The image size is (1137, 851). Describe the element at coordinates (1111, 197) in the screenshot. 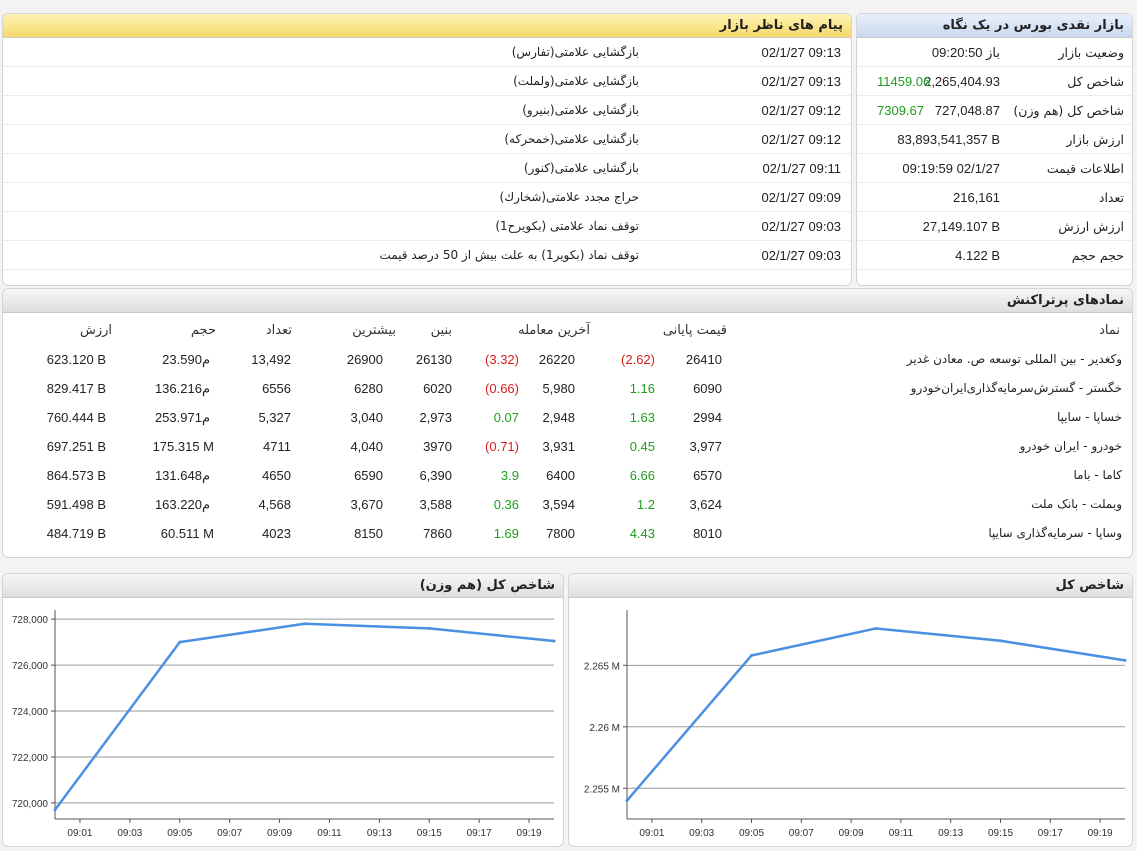

I see `glance-label: تعداد` at that location.